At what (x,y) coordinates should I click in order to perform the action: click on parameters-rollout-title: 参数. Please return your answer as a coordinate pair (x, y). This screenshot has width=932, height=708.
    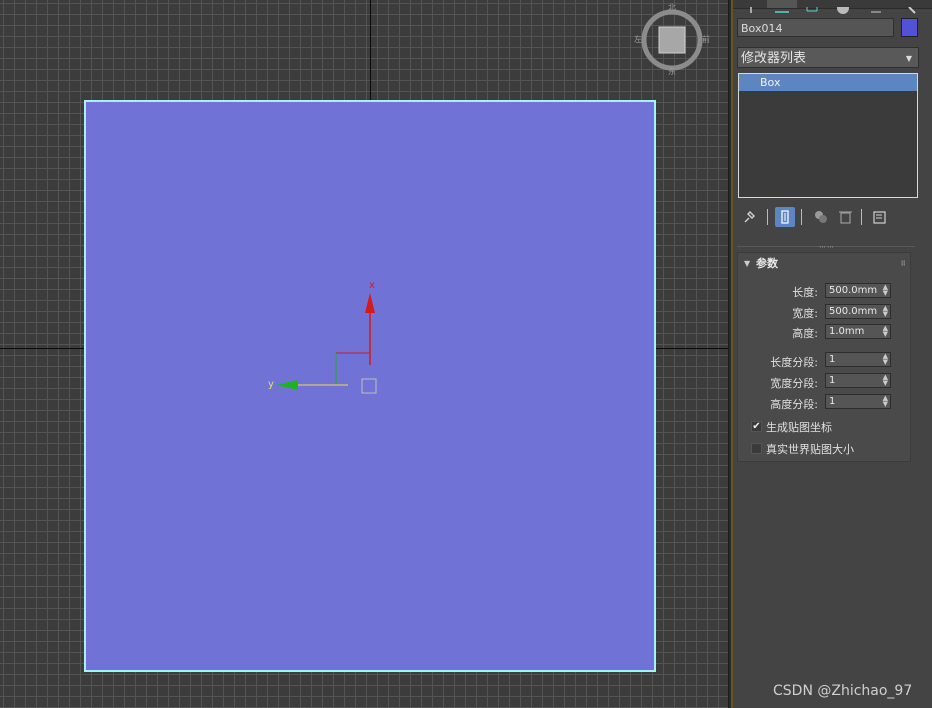
    Looking at the image, I should click on (767, 263).